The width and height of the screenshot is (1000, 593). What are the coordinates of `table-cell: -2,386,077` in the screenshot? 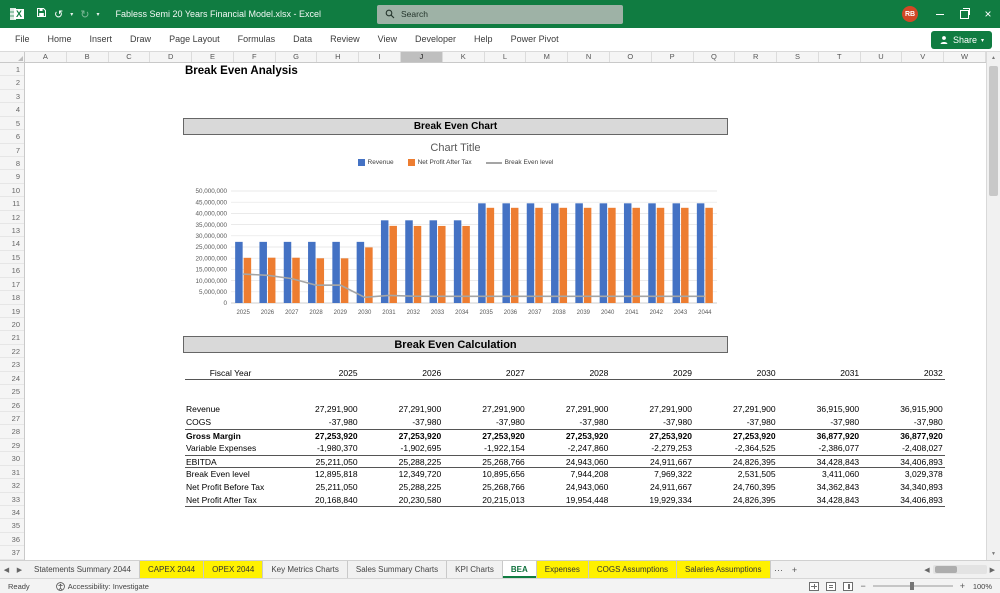 It's located at (820, 448).